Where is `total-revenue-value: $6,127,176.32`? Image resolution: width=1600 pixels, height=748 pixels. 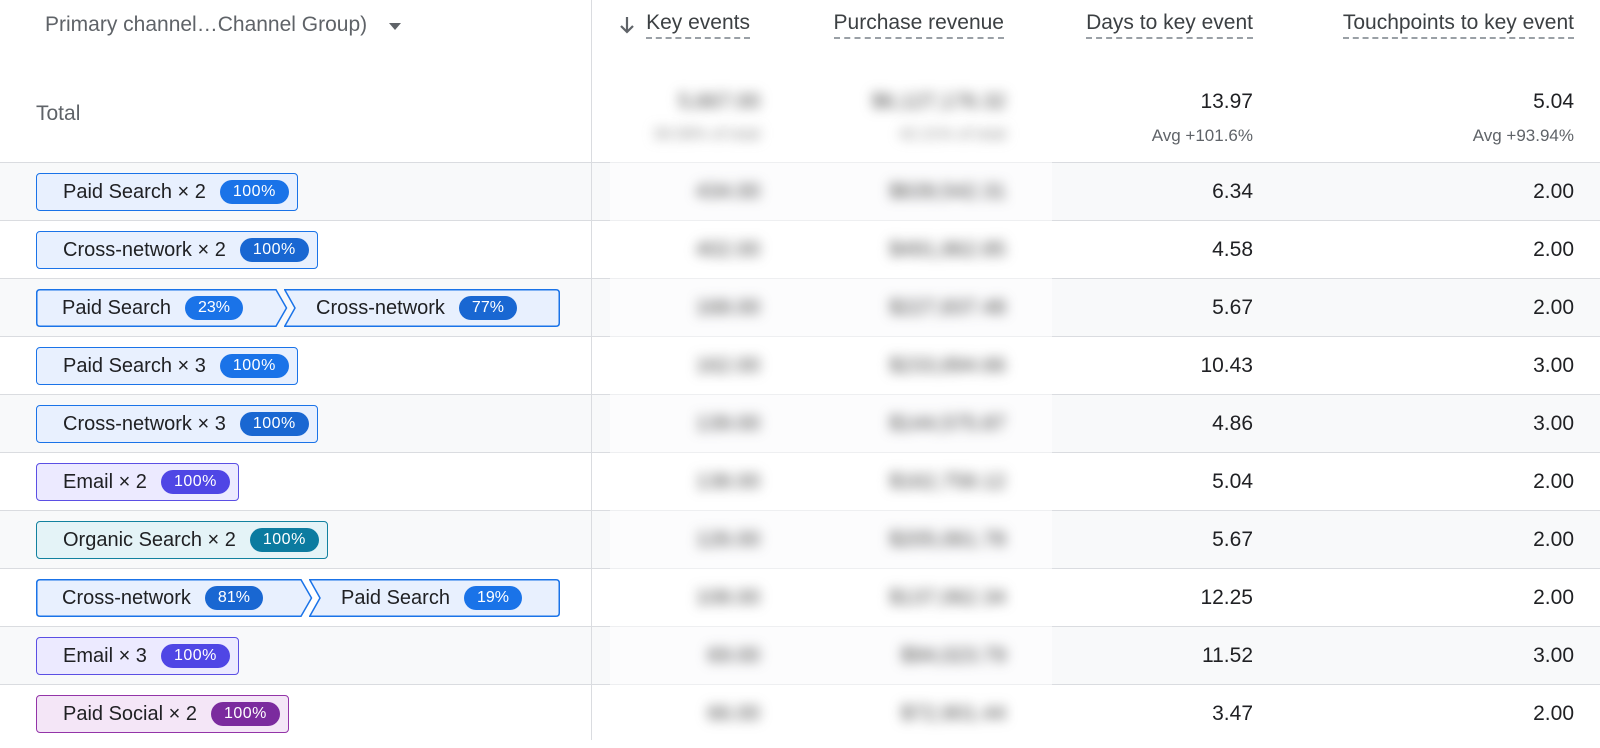 total-revenue-value: $6,127,176.32 is located at coordinates (938, 101).